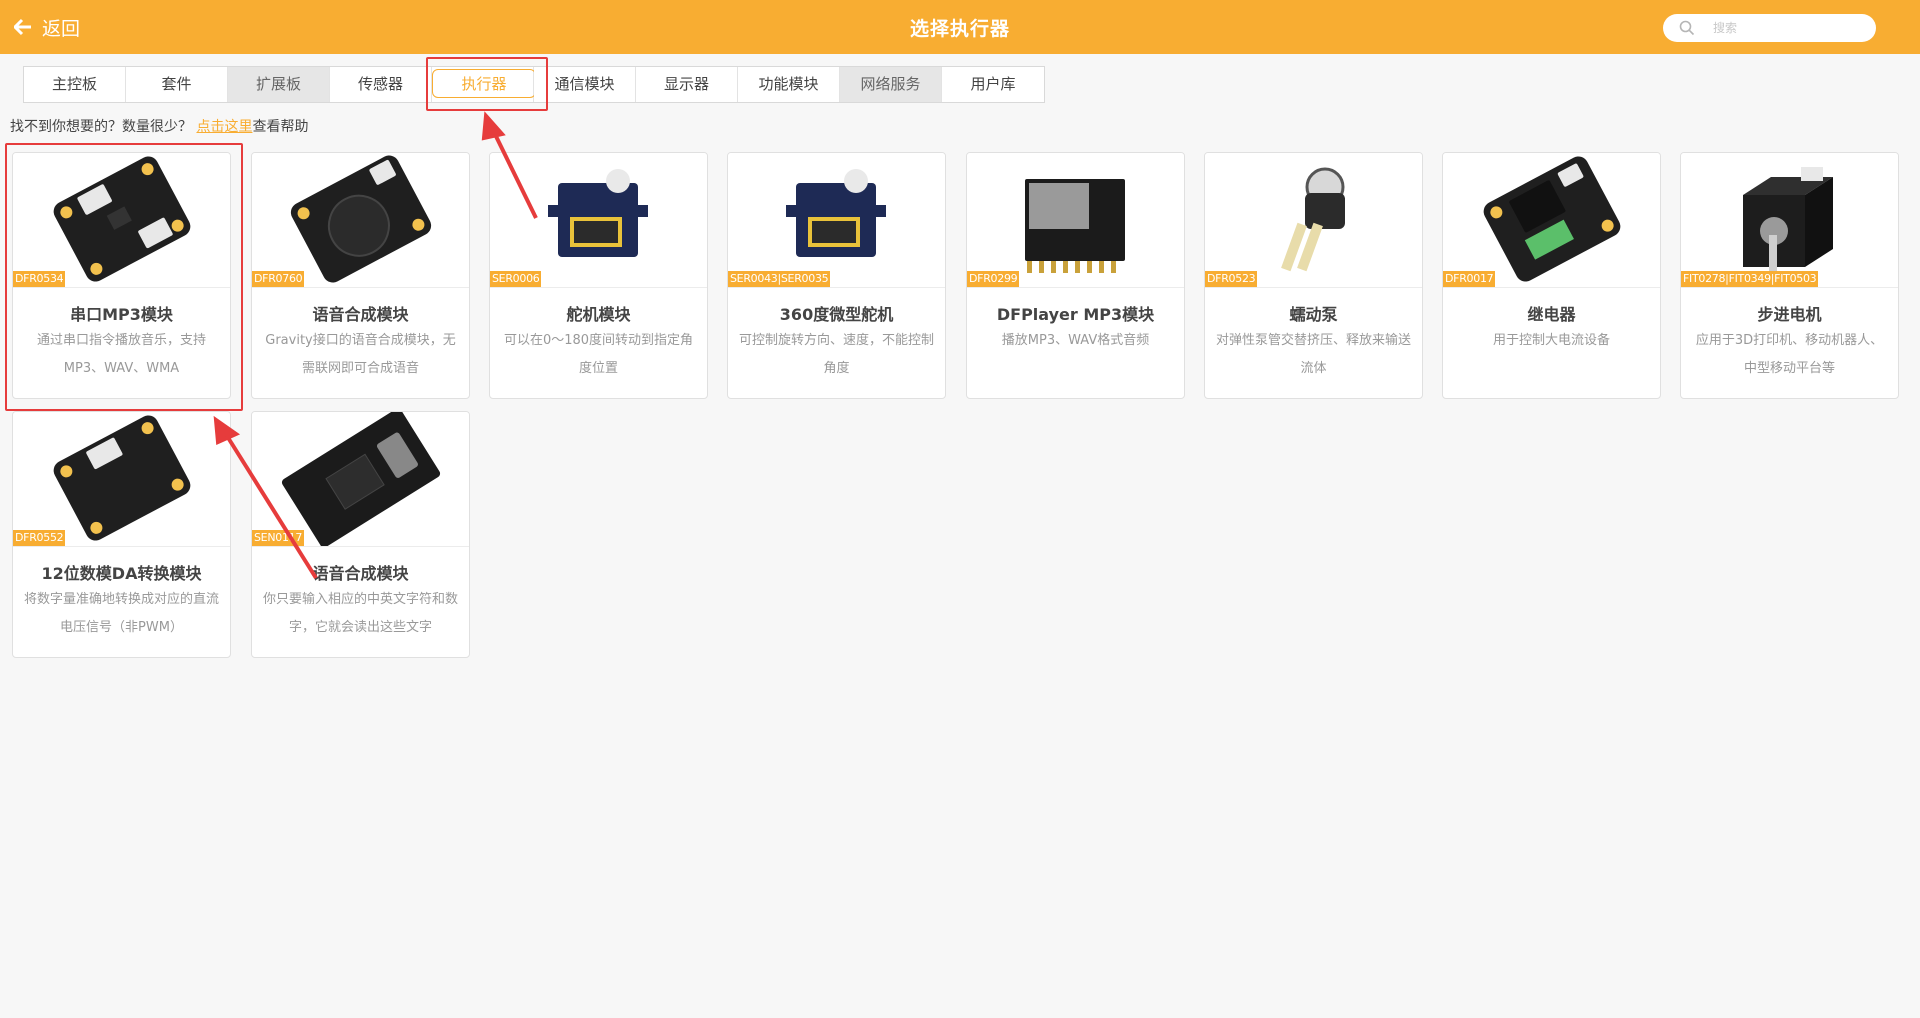  Describe the element at coordinates (516, 279) in the screenshot. I see `sku-badge: SER0006` at that location.